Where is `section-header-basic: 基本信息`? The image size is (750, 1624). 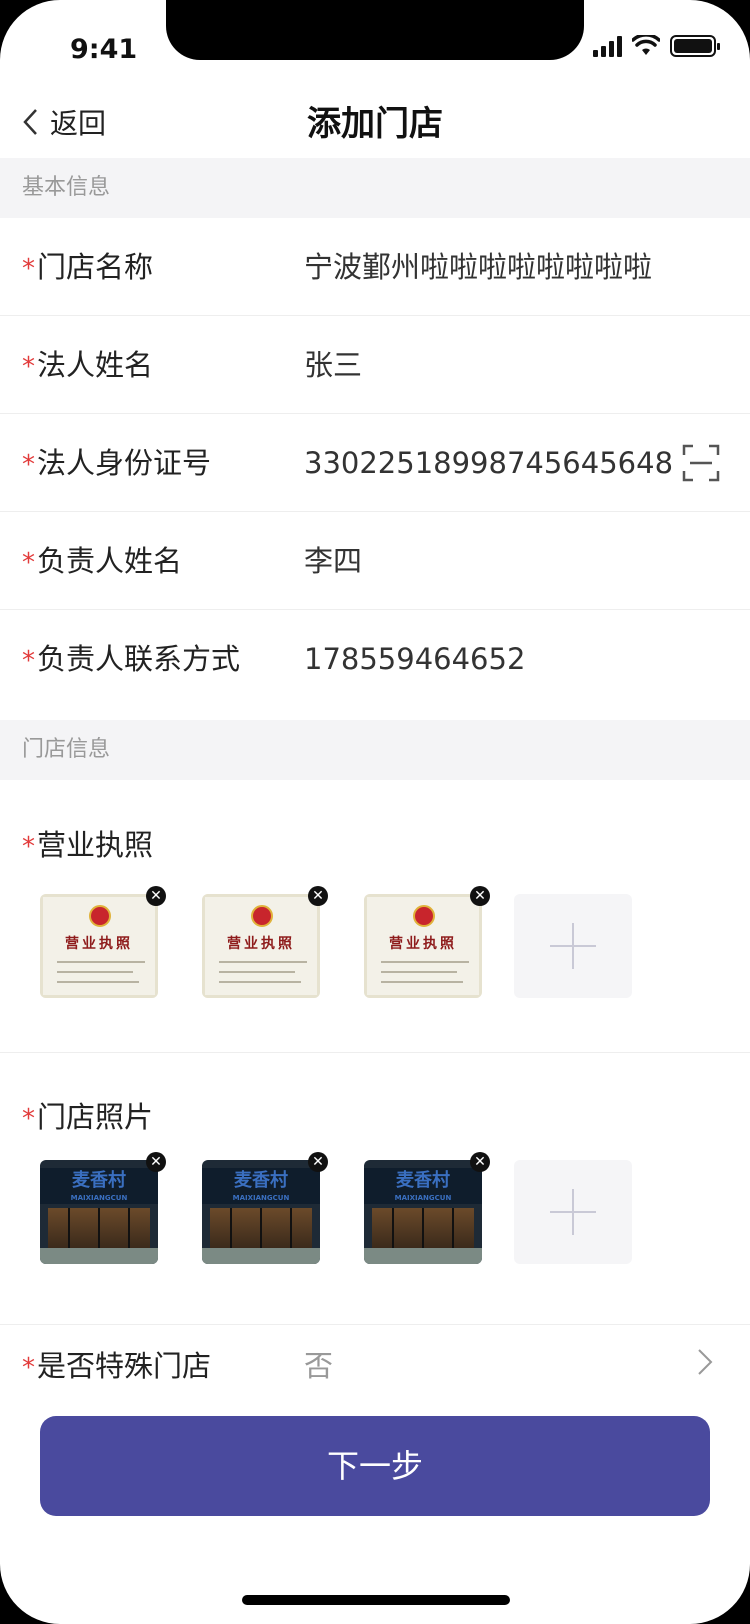
section-header-basic: 基本信息 is located at coordinates (375, 188).